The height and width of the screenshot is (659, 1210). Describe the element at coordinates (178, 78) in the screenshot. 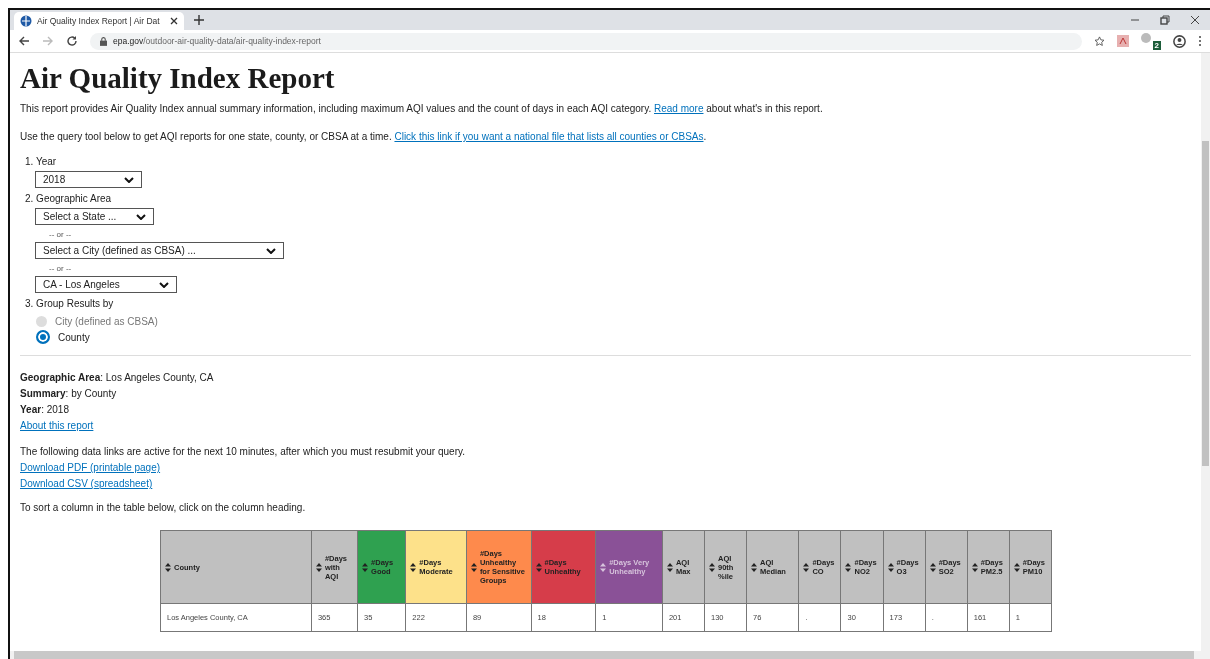

I see `page-title: Air Quality Index Report` at that location.